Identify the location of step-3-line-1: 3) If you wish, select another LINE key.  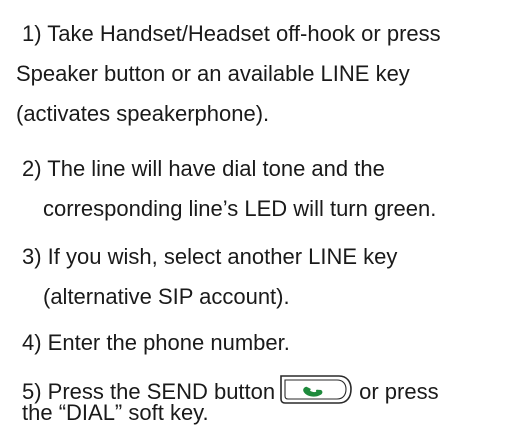
(210, 256).